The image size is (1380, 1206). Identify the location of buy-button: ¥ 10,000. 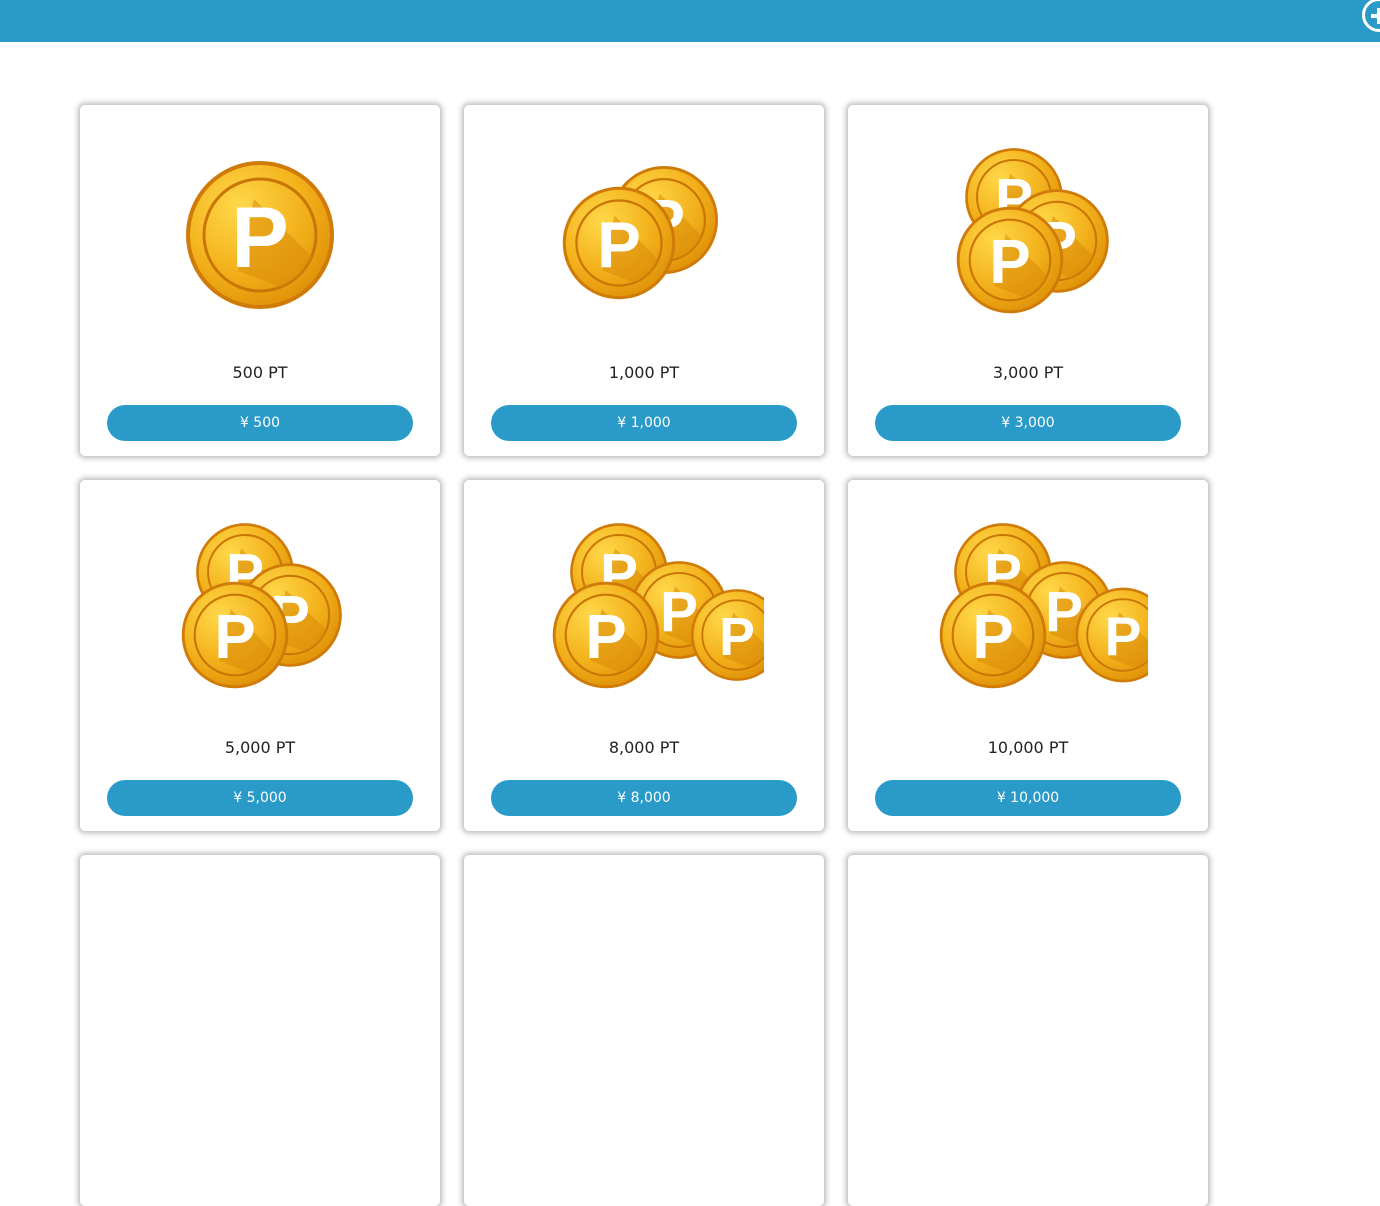
(1028, 798).